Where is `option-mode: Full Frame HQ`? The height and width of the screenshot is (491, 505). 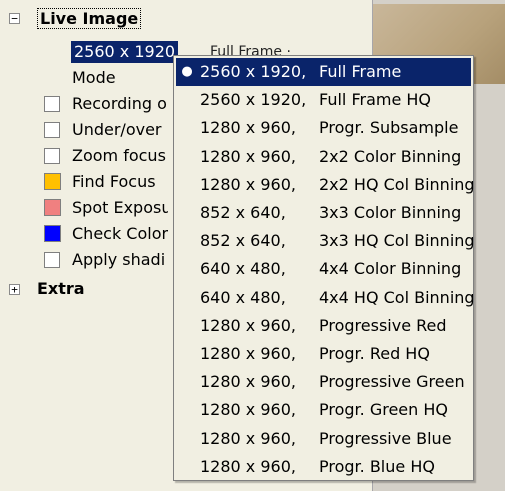 option-mode: Full Frame HQ is located at coordinates (375, 100).